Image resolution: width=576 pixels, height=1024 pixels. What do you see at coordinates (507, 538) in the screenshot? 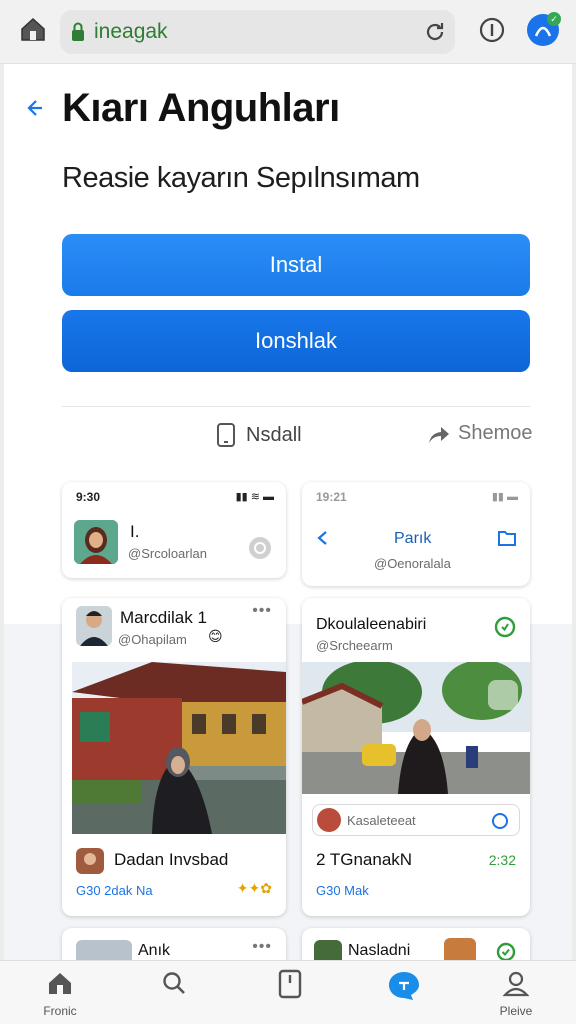
I see `folder-icon` at bounding box center [507, 538].